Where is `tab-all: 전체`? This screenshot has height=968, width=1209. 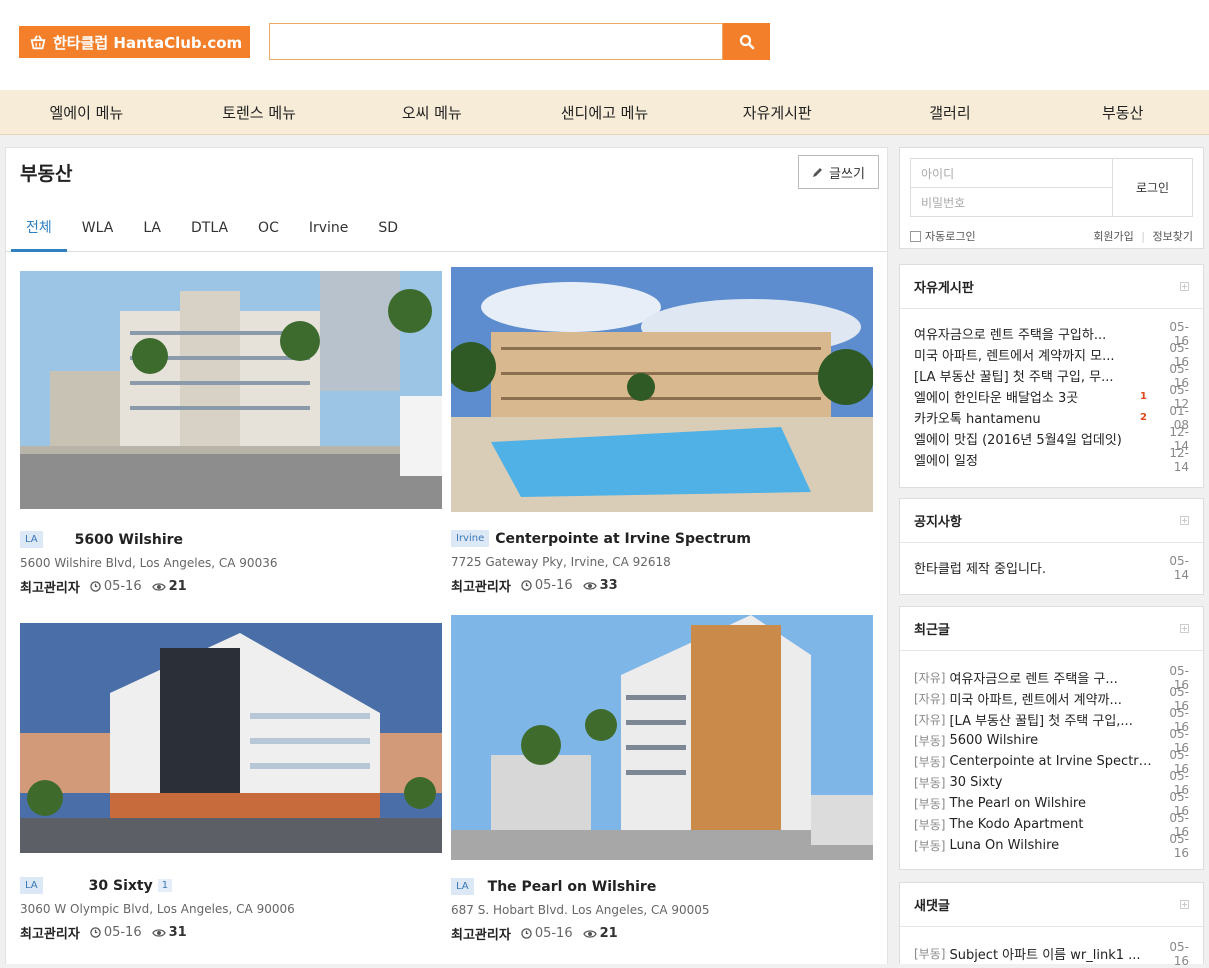
tab-all: 전체 is located at coordinates (39, 228).